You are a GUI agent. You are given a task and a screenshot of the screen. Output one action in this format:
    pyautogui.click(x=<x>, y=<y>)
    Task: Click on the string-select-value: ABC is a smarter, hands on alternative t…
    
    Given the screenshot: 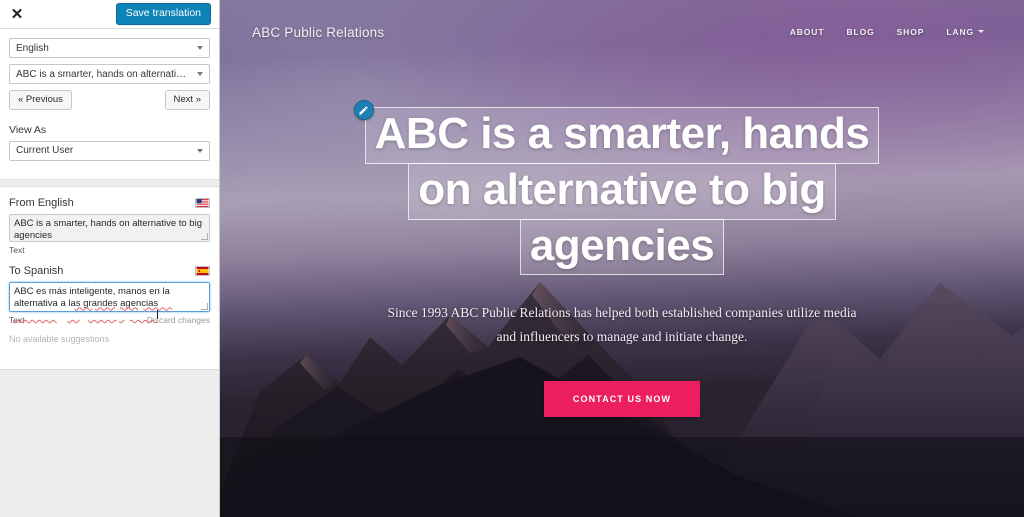 What is the action you would take?
    pyautogui.click(x=103, y=74)
    